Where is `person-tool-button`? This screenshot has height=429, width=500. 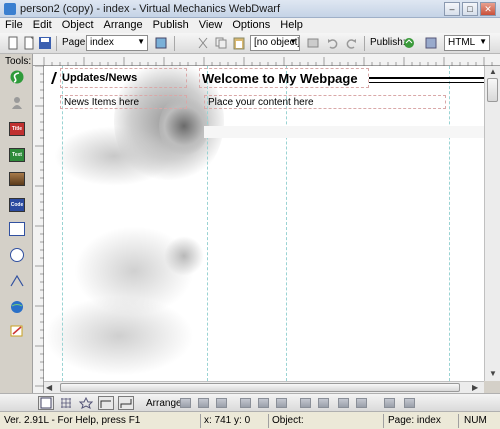
person-tool-button is located at coordinates (17, 103).